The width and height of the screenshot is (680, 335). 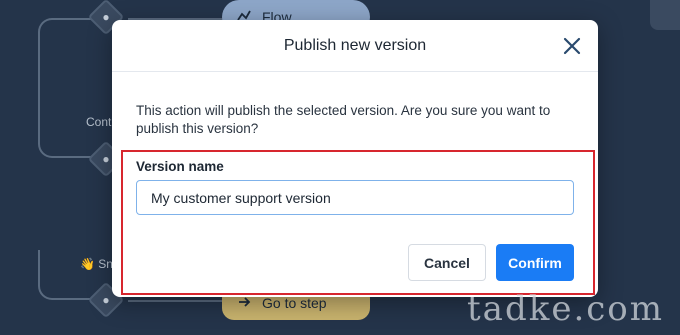 What do you see at coordinates (96, 264) in the screenshot?
I see `node-label: 👋 Sn` at bounding box center [96, 264].